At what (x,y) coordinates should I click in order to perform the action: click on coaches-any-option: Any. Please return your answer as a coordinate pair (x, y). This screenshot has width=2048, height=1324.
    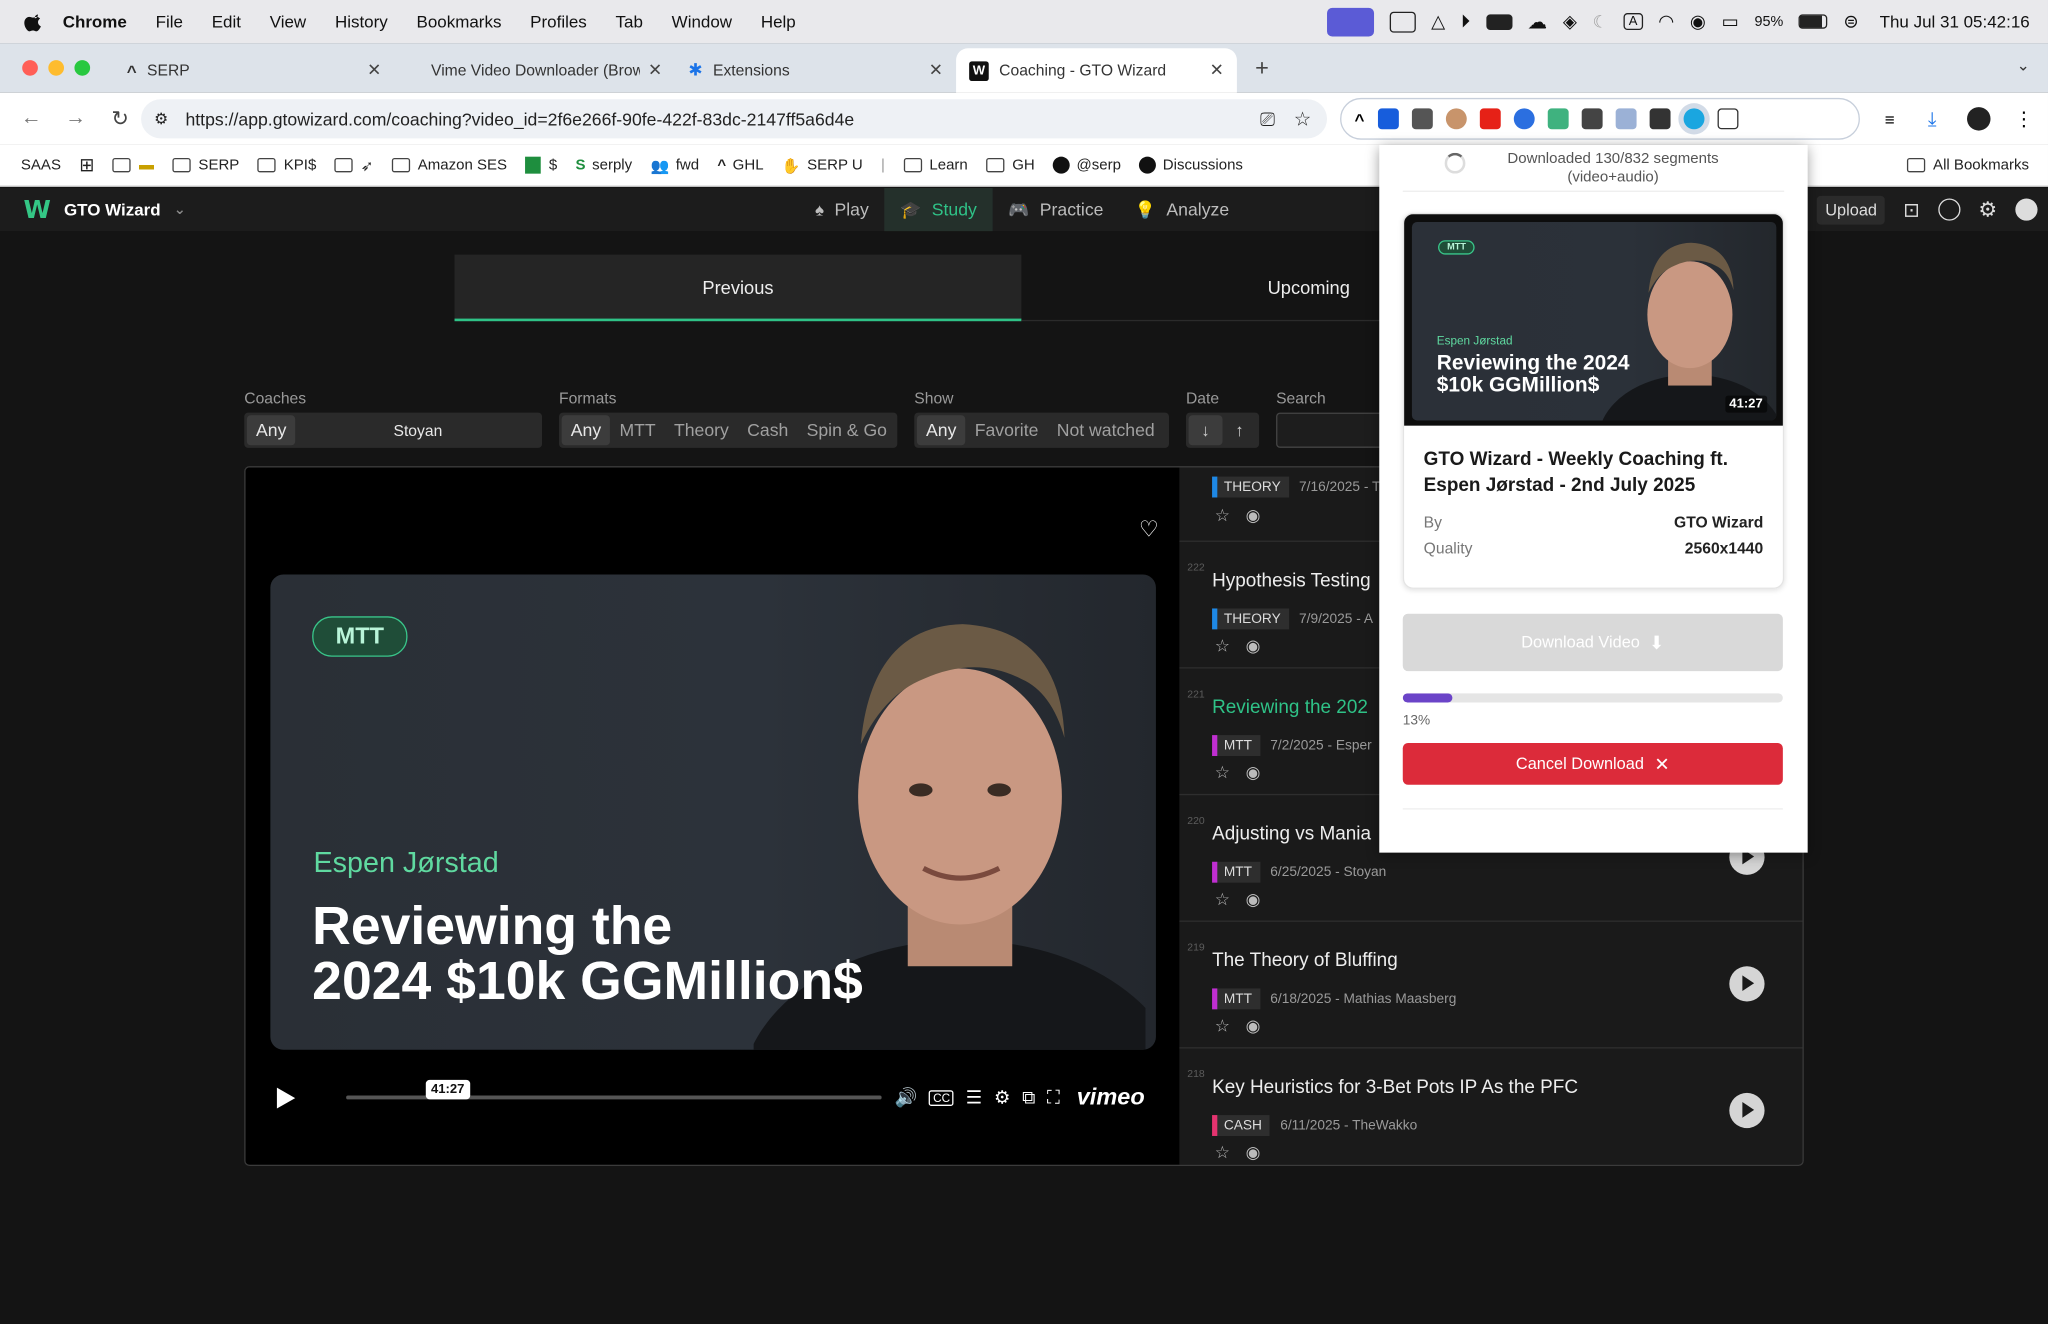
    Looking at the image, I should click on (271, 430).